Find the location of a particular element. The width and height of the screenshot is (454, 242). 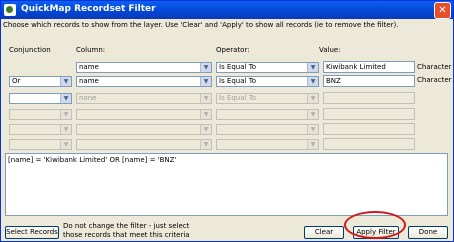

column-select-row-4: ▼ is located at coordinates (144, 114).